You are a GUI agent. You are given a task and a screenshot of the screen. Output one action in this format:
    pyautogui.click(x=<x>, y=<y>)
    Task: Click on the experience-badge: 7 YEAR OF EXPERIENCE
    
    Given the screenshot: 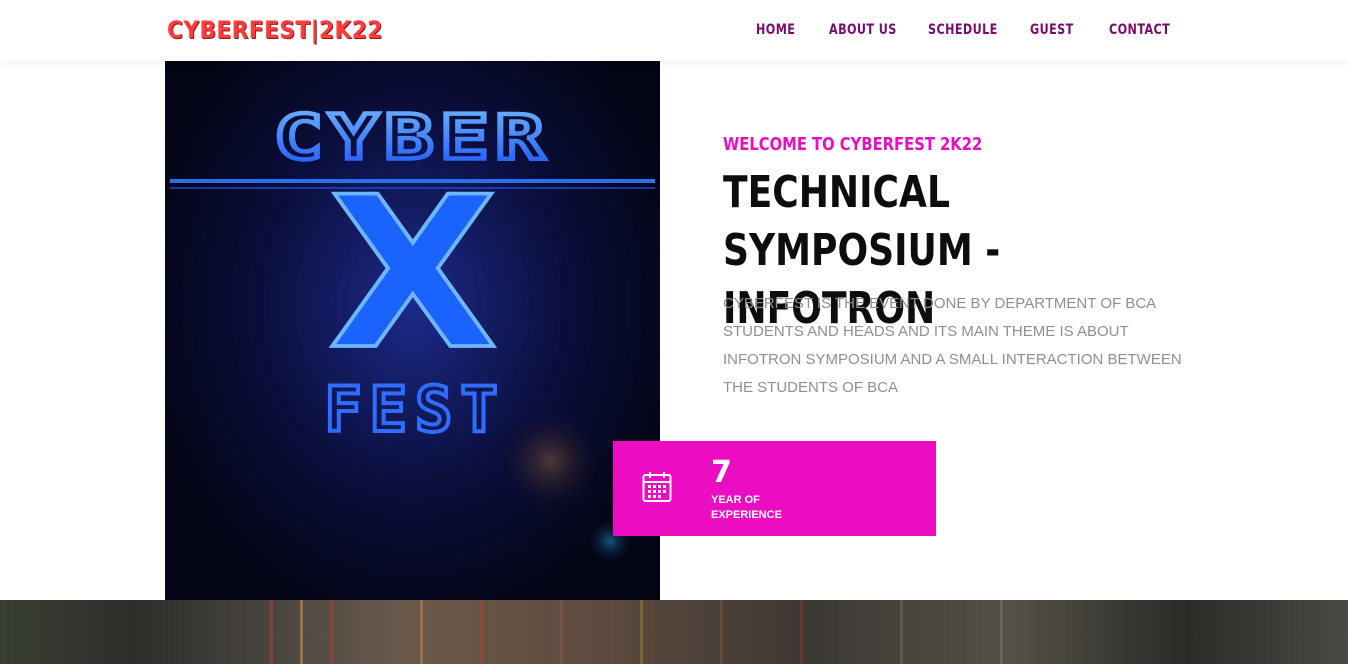 What is the action you would take?
    pyautogui.click(x=774, y=488)
    